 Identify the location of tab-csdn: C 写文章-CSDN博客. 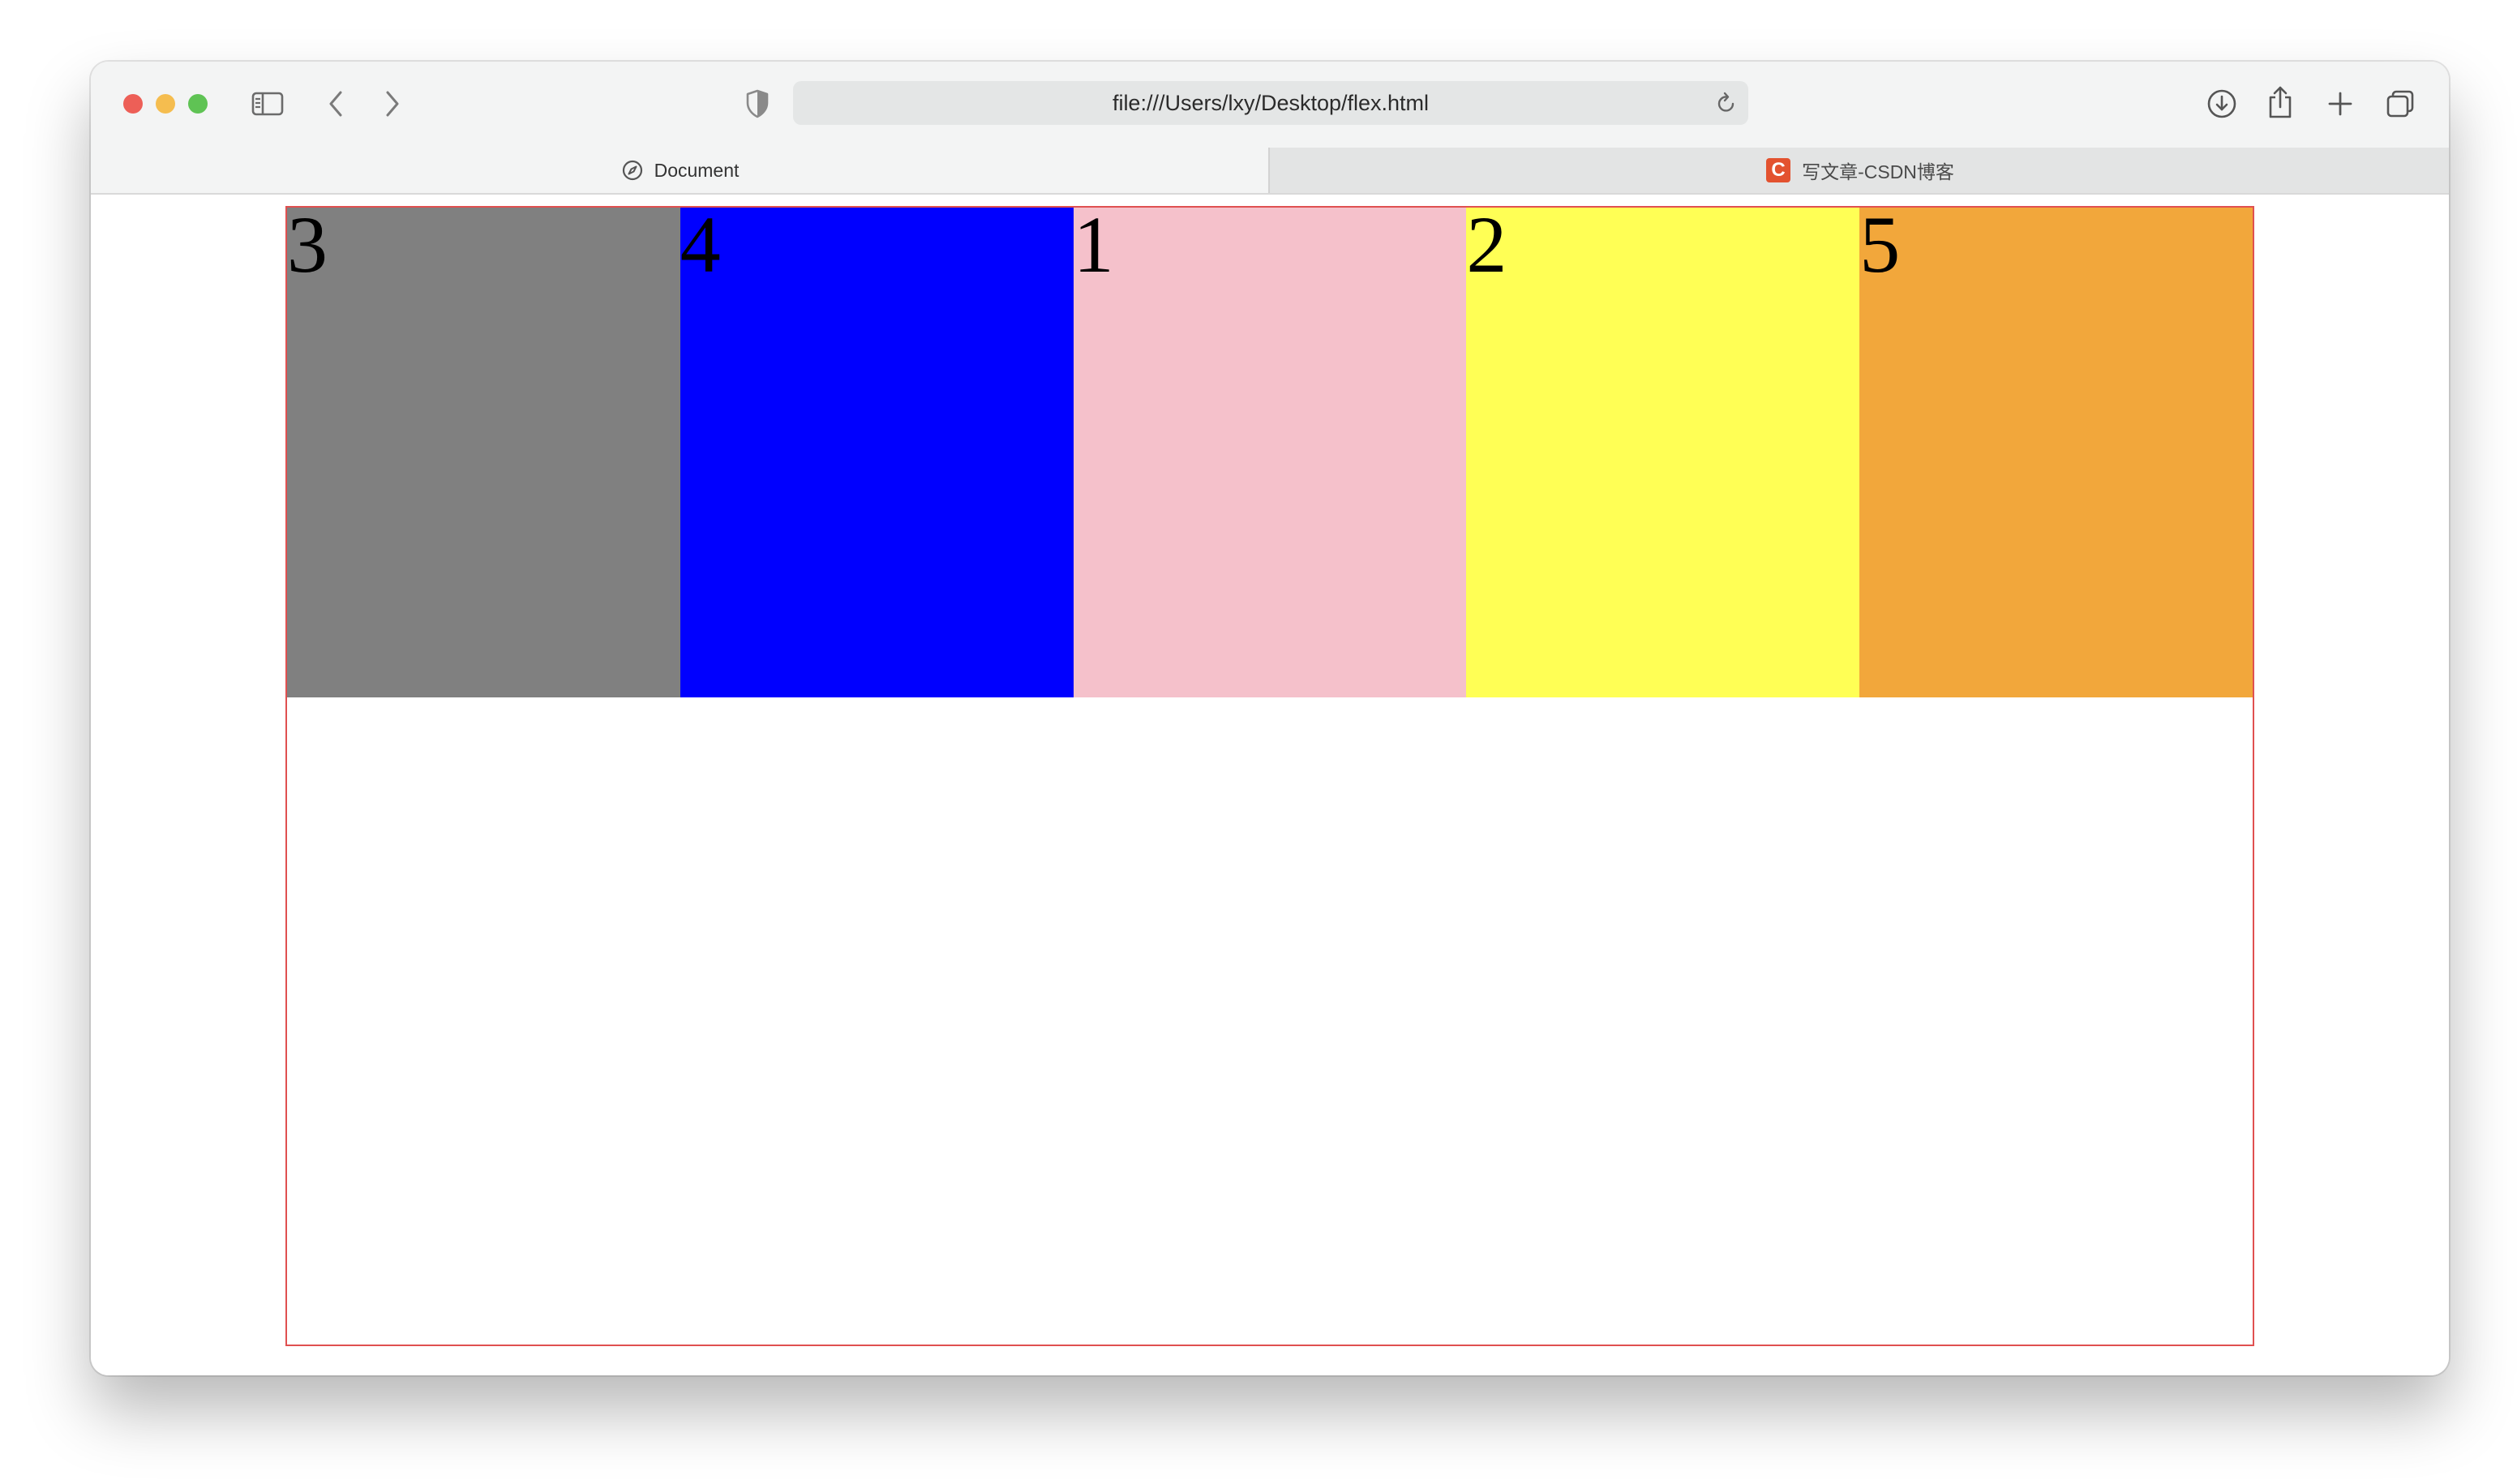
(1859, 170).